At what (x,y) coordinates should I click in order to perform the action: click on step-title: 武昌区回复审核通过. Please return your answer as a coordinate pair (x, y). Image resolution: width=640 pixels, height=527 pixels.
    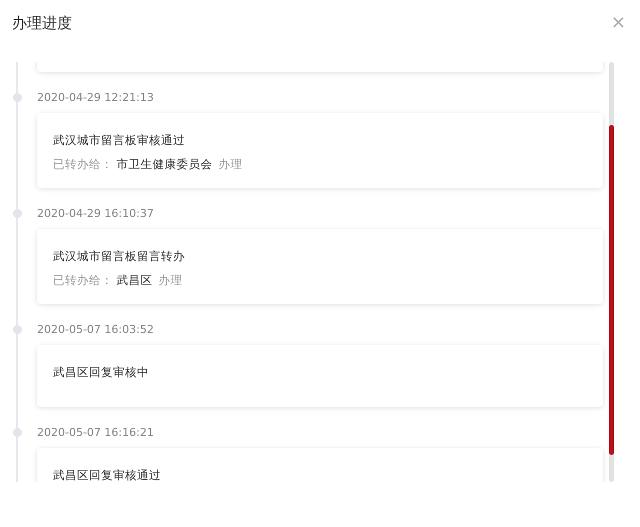
    Looking at the image, I should click on (107, 475).